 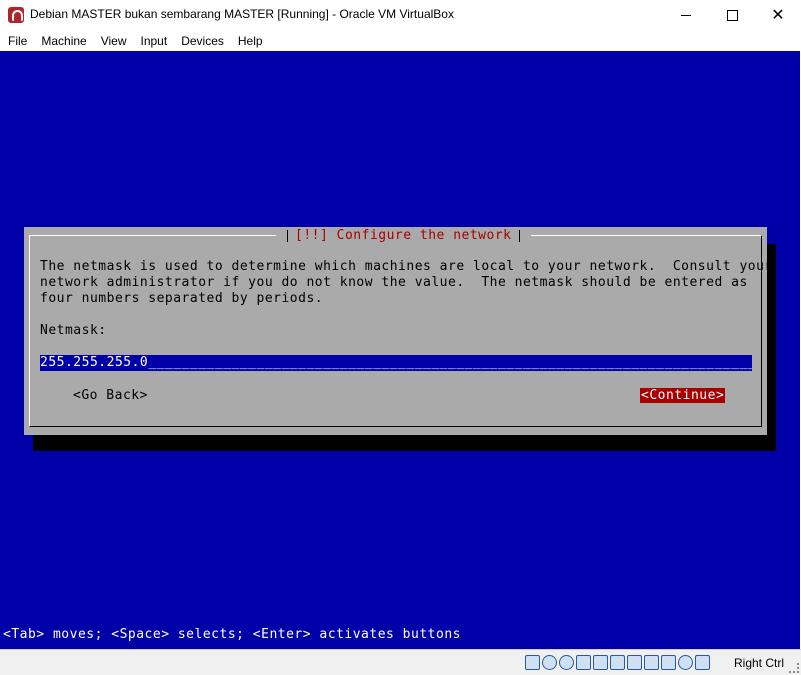 I want to click on close-button: ✕, so click(x=778, y=15).